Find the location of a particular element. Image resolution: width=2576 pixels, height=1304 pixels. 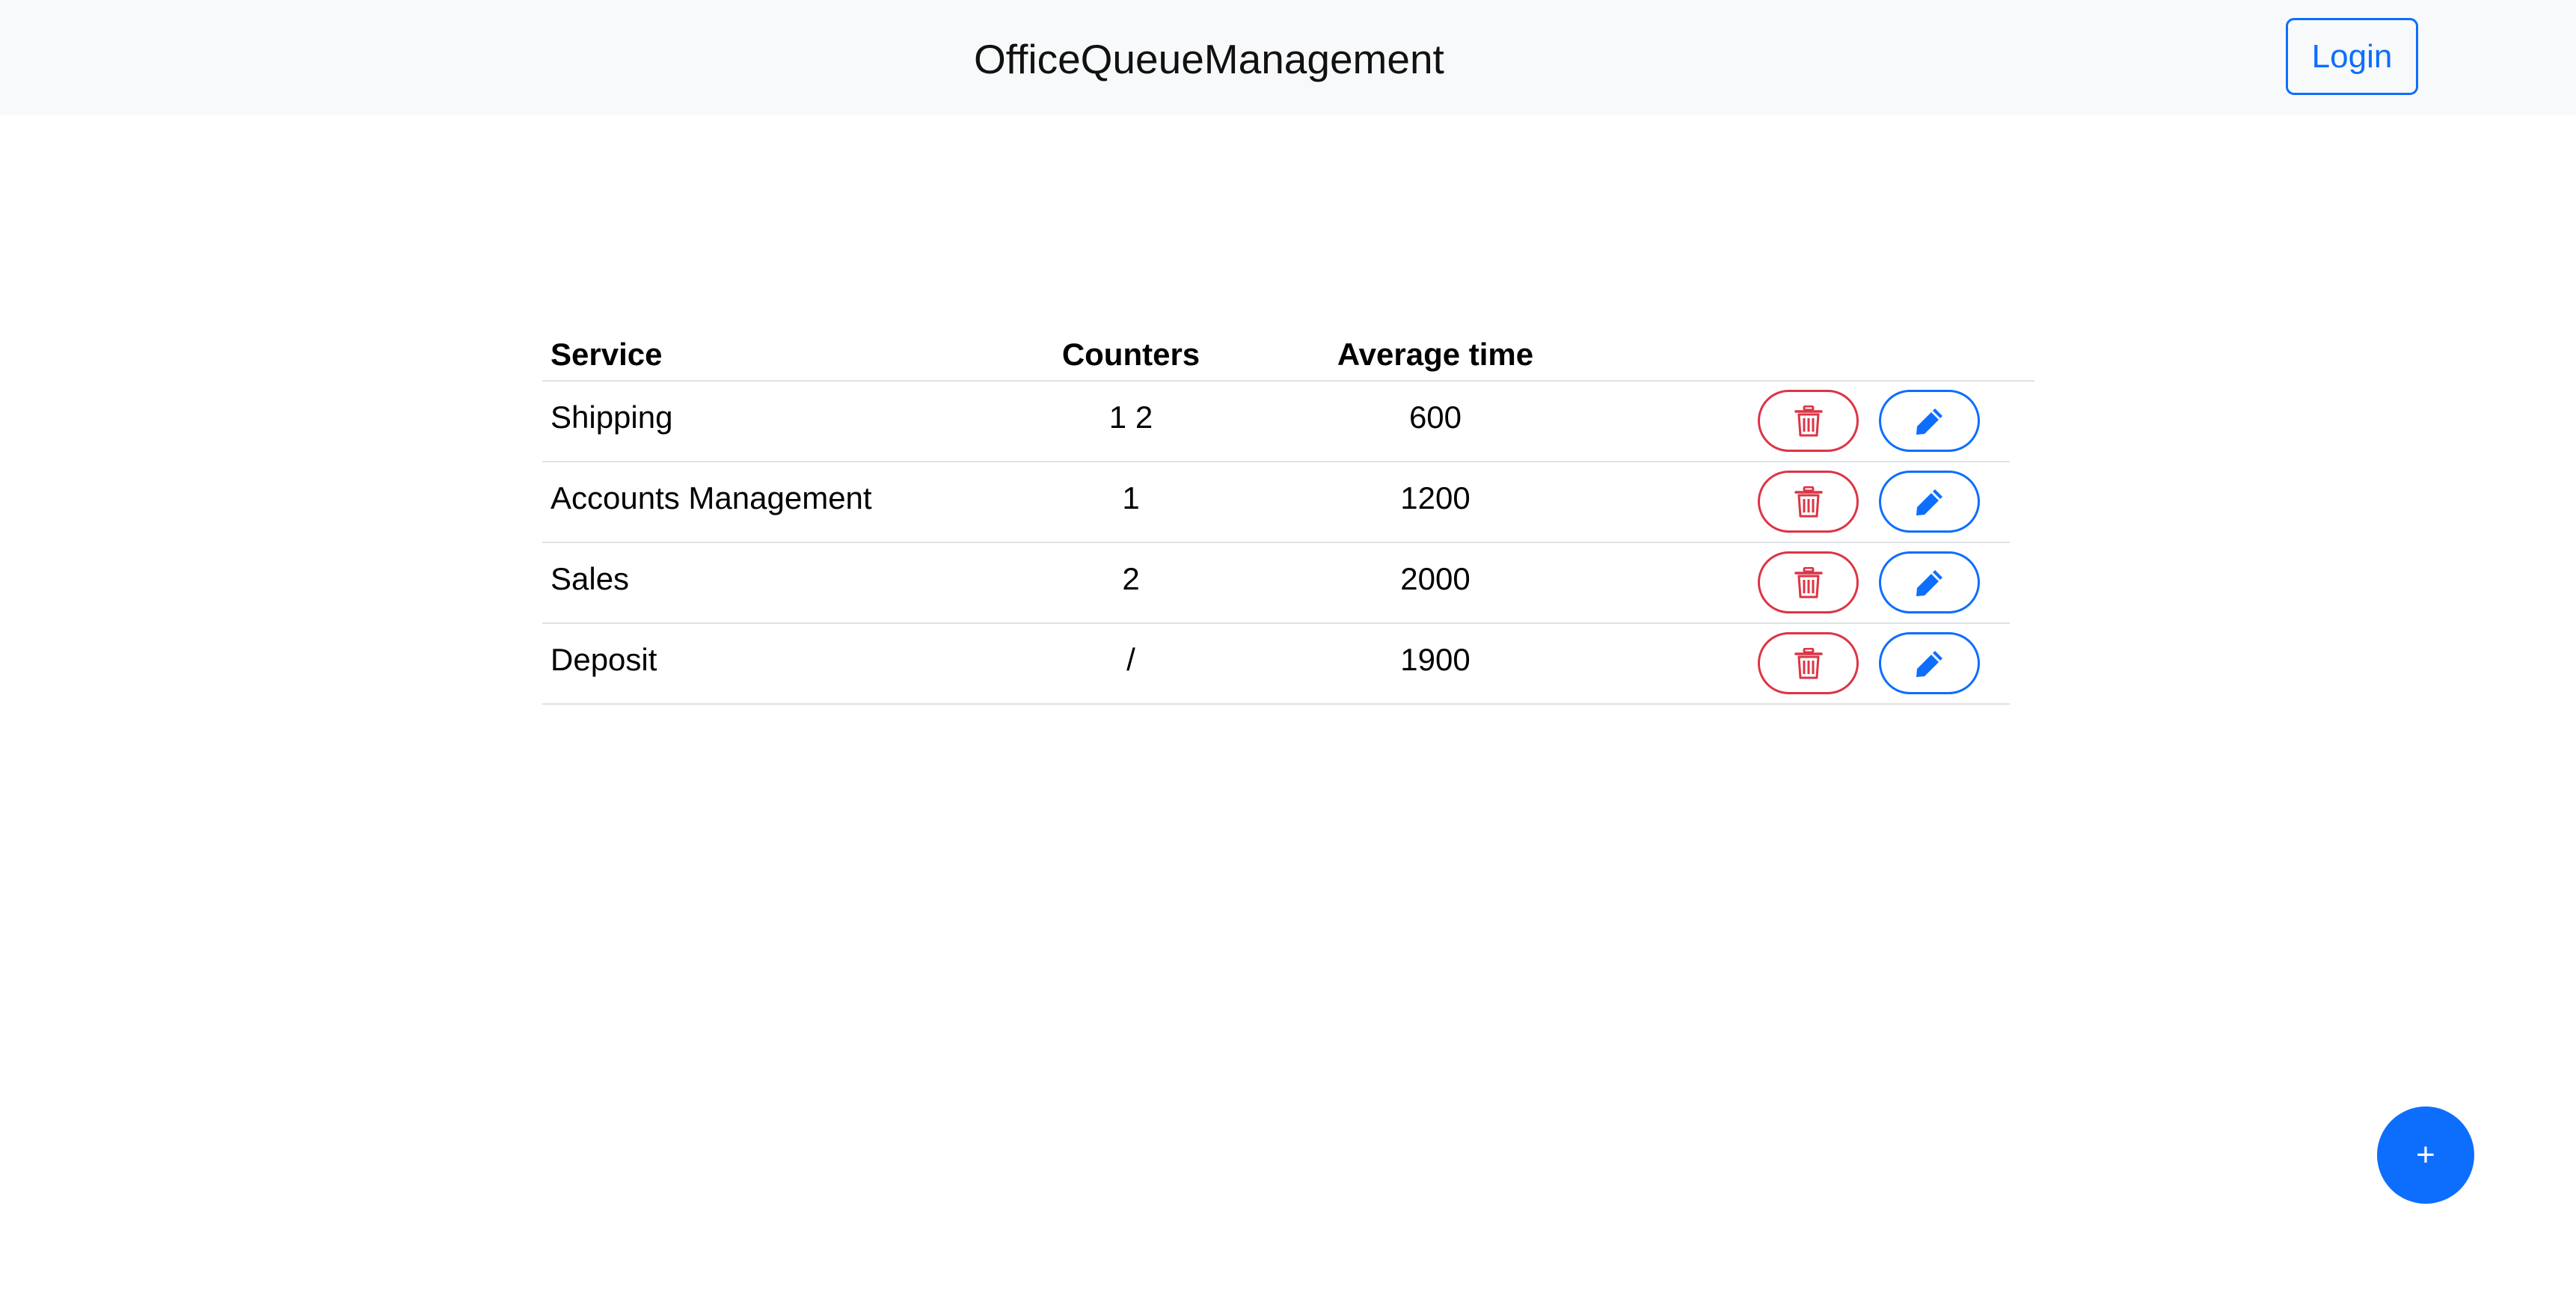

service-average-time: 1200 is located at coordinates (1435, 497).